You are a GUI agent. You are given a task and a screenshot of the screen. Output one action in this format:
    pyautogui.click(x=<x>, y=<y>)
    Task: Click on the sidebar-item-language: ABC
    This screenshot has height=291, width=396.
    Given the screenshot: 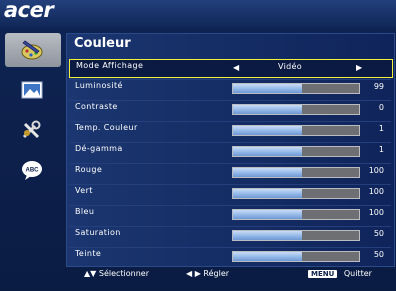 What is the action you would take?
    pyautogui.click(x=33, y=170)
    